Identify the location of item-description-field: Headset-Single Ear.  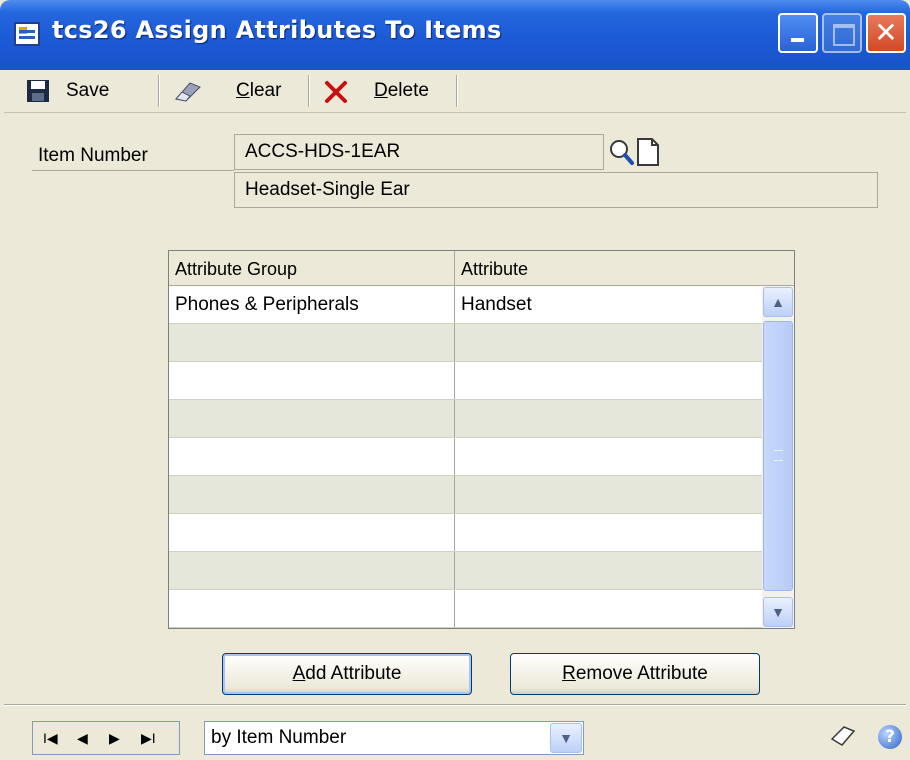
(556, 190).